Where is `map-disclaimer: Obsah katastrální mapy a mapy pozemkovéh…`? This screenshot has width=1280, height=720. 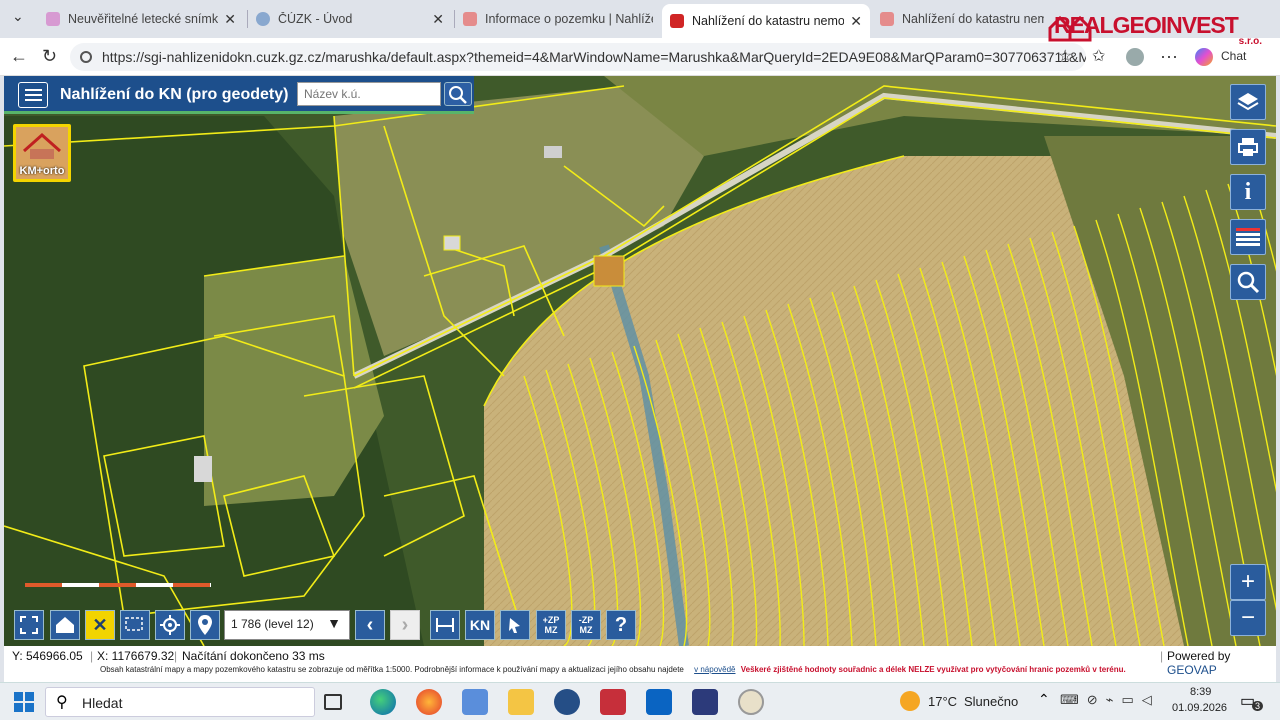
map-disclaimer: Obsah katastrální mapy a mapy pozemkovéh… is located at coordinates (613, 669).